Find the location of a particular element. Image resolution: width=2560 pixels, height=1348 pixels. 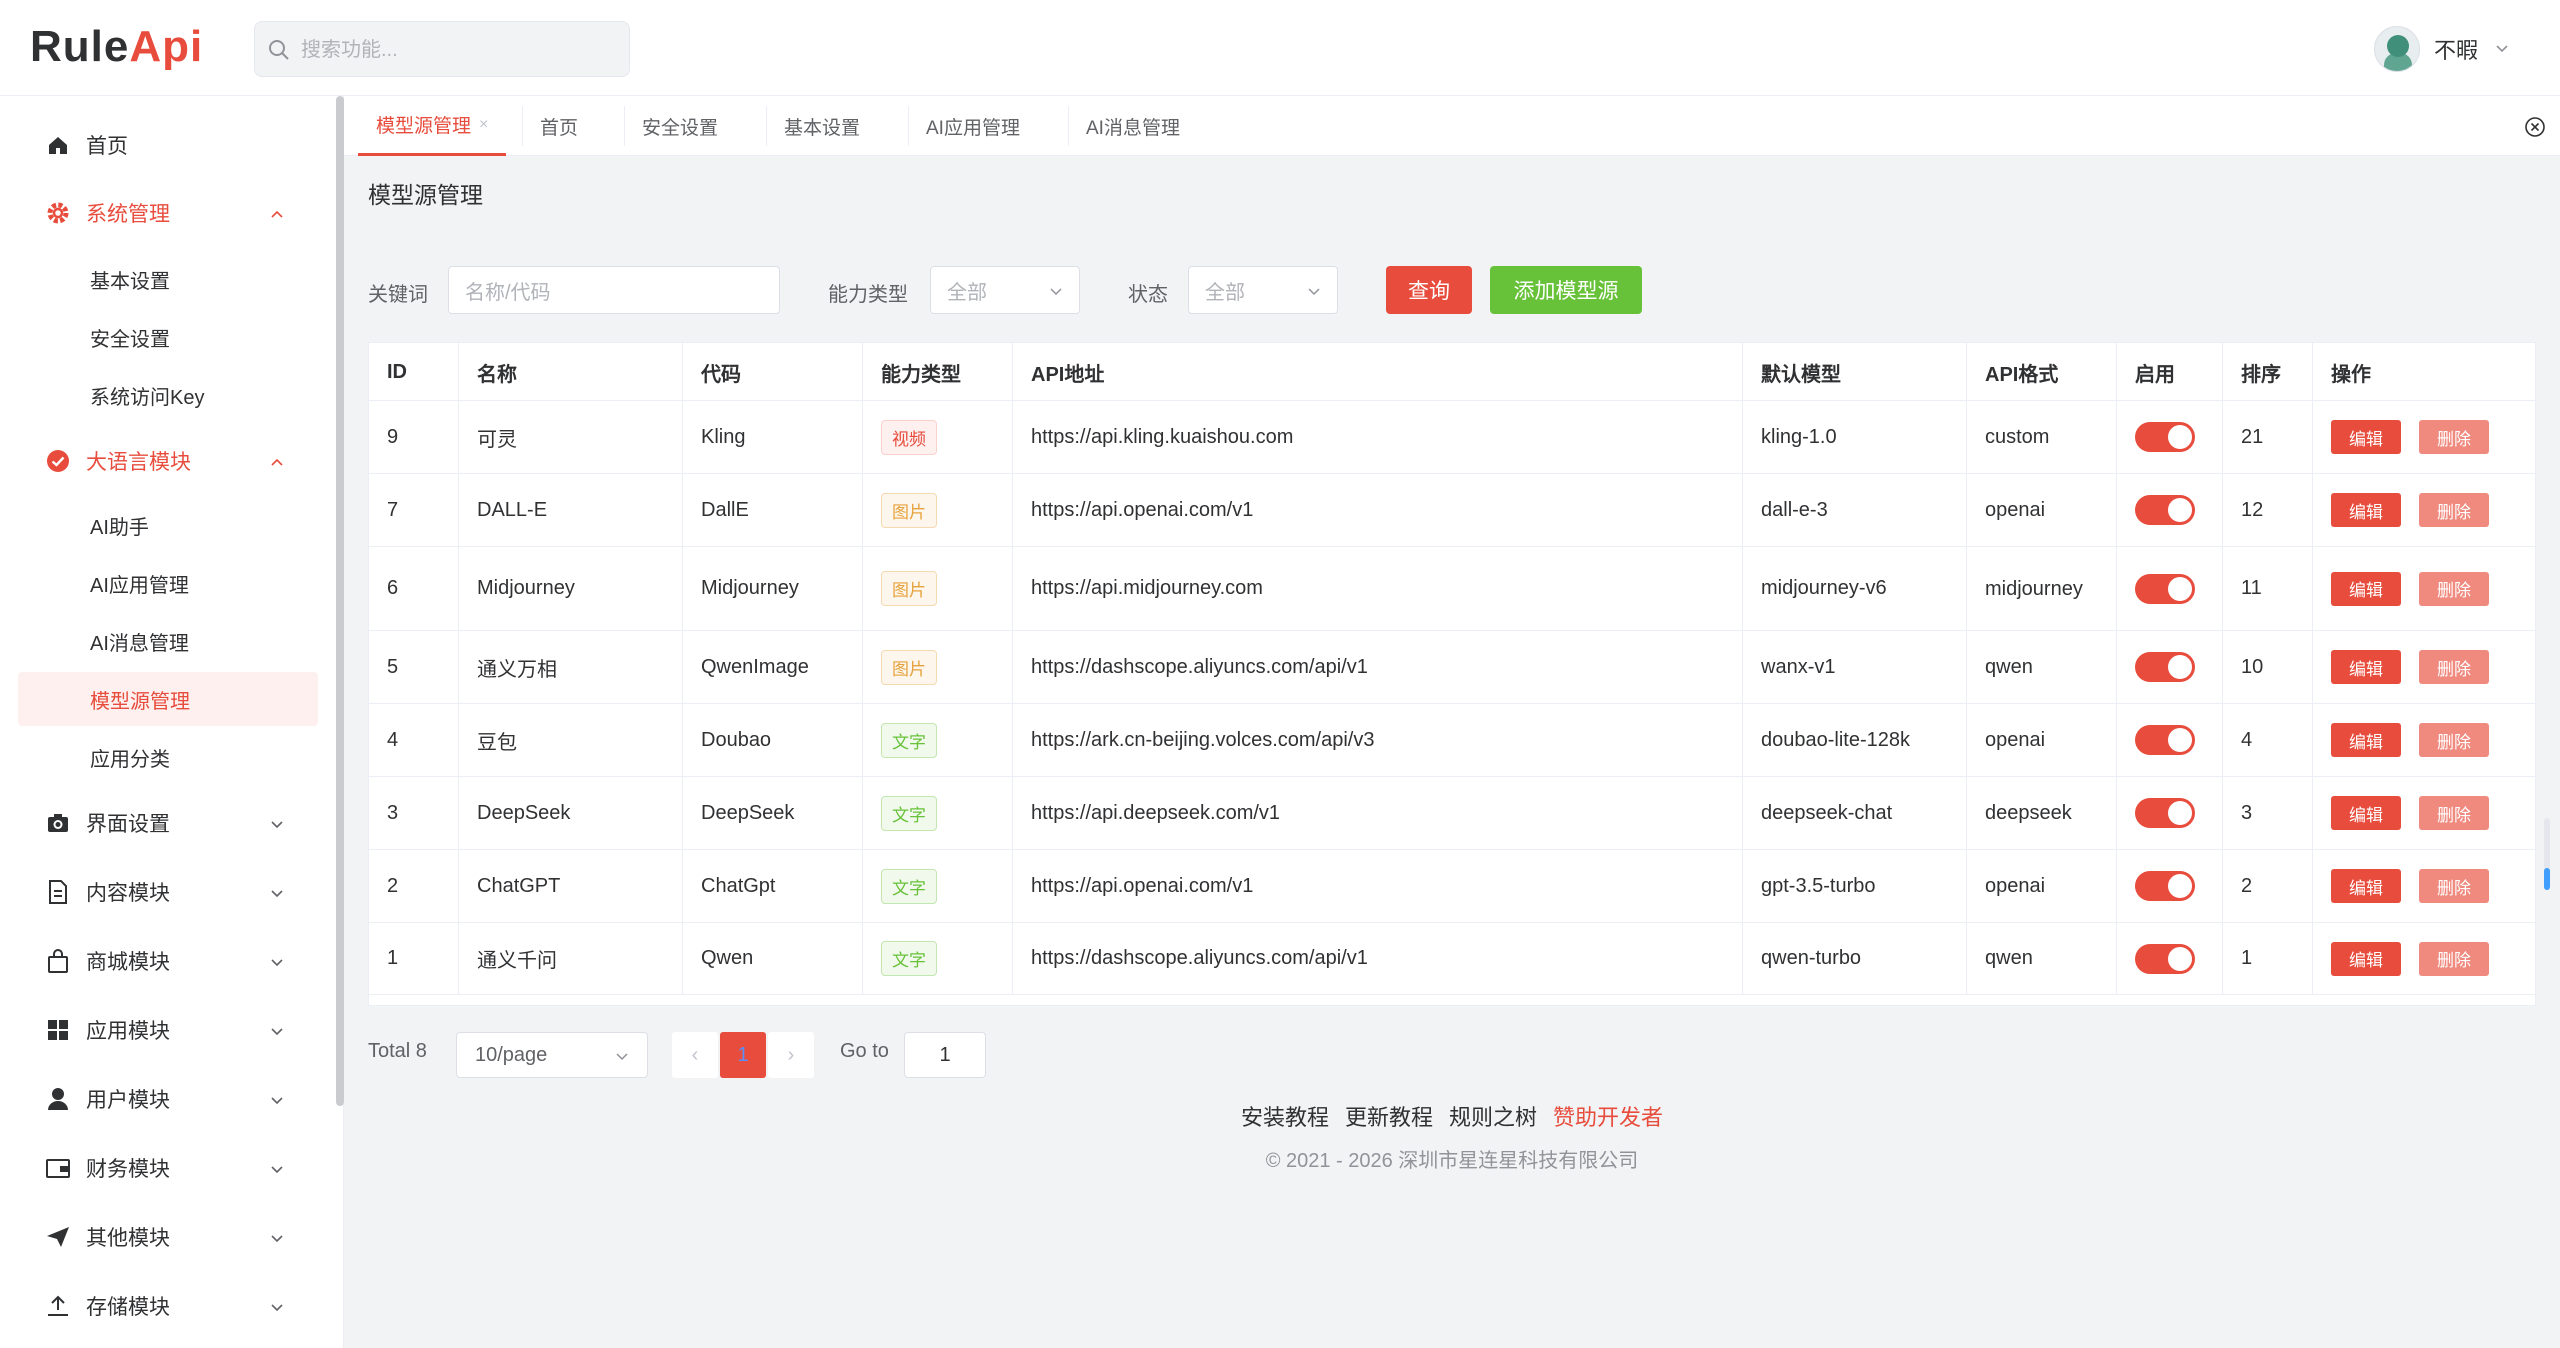

close-circle-icon is located at coordinates (2535, 127).